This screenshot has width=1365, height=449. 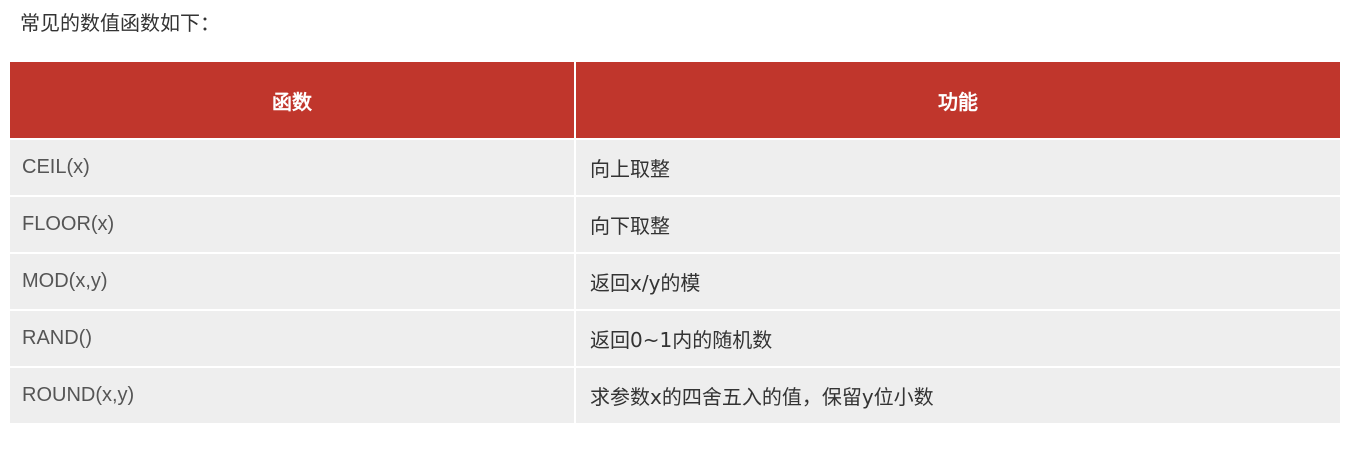 I want to click on intro-text: 常见的数值函数如下：, so click(x=120, y=23).